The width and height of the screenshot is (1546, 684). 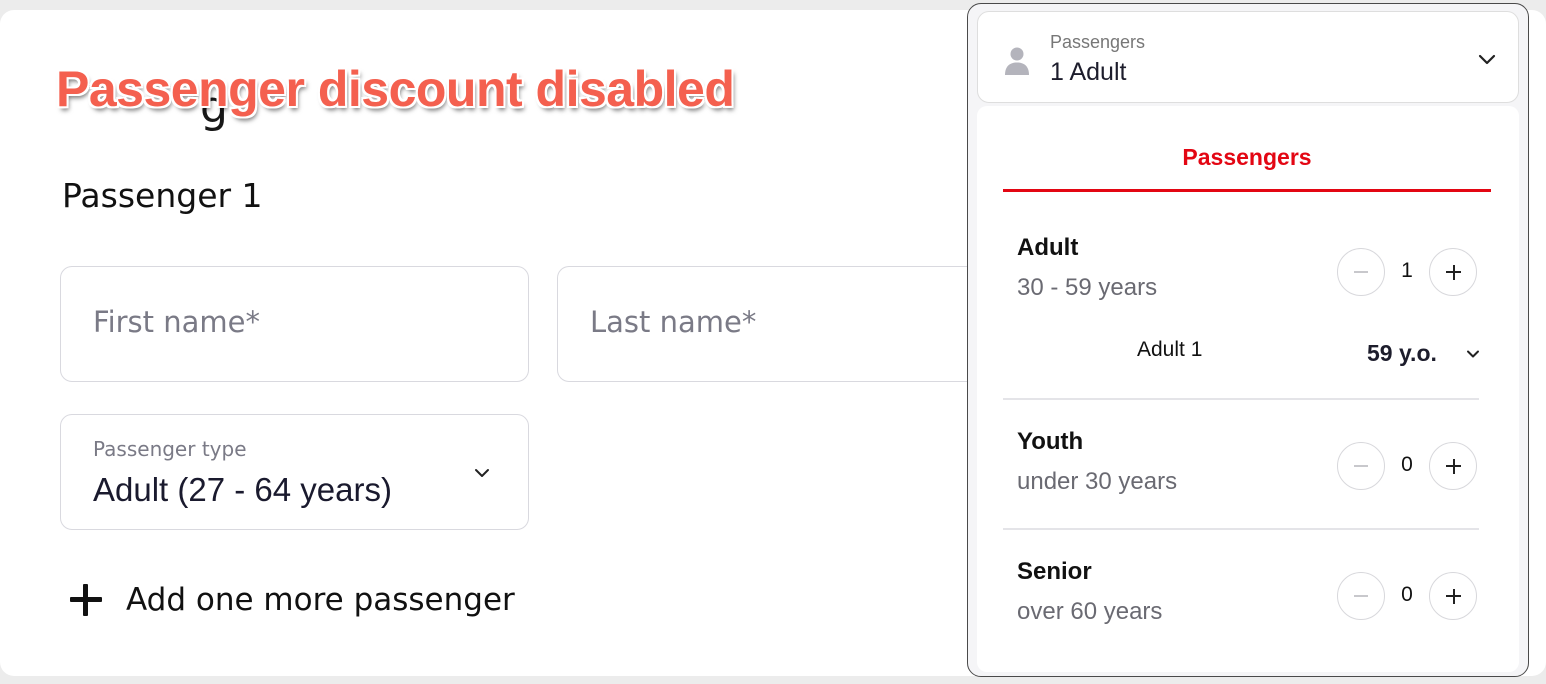 I want to click on adult-count: 1, so click(x=1407, y=270).